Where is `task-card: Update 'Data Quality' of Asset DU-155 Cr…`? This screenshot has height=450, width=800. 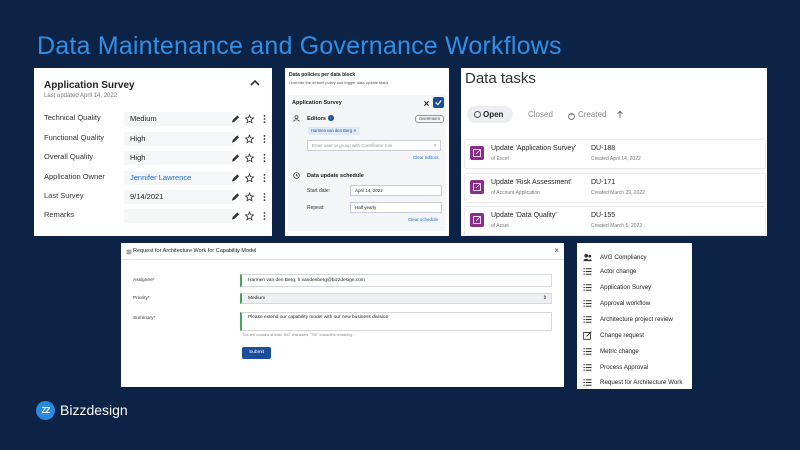 task-card: Update 'Data Quality' of Asset DU-155 Cr… is located at coordinates (615, 221).